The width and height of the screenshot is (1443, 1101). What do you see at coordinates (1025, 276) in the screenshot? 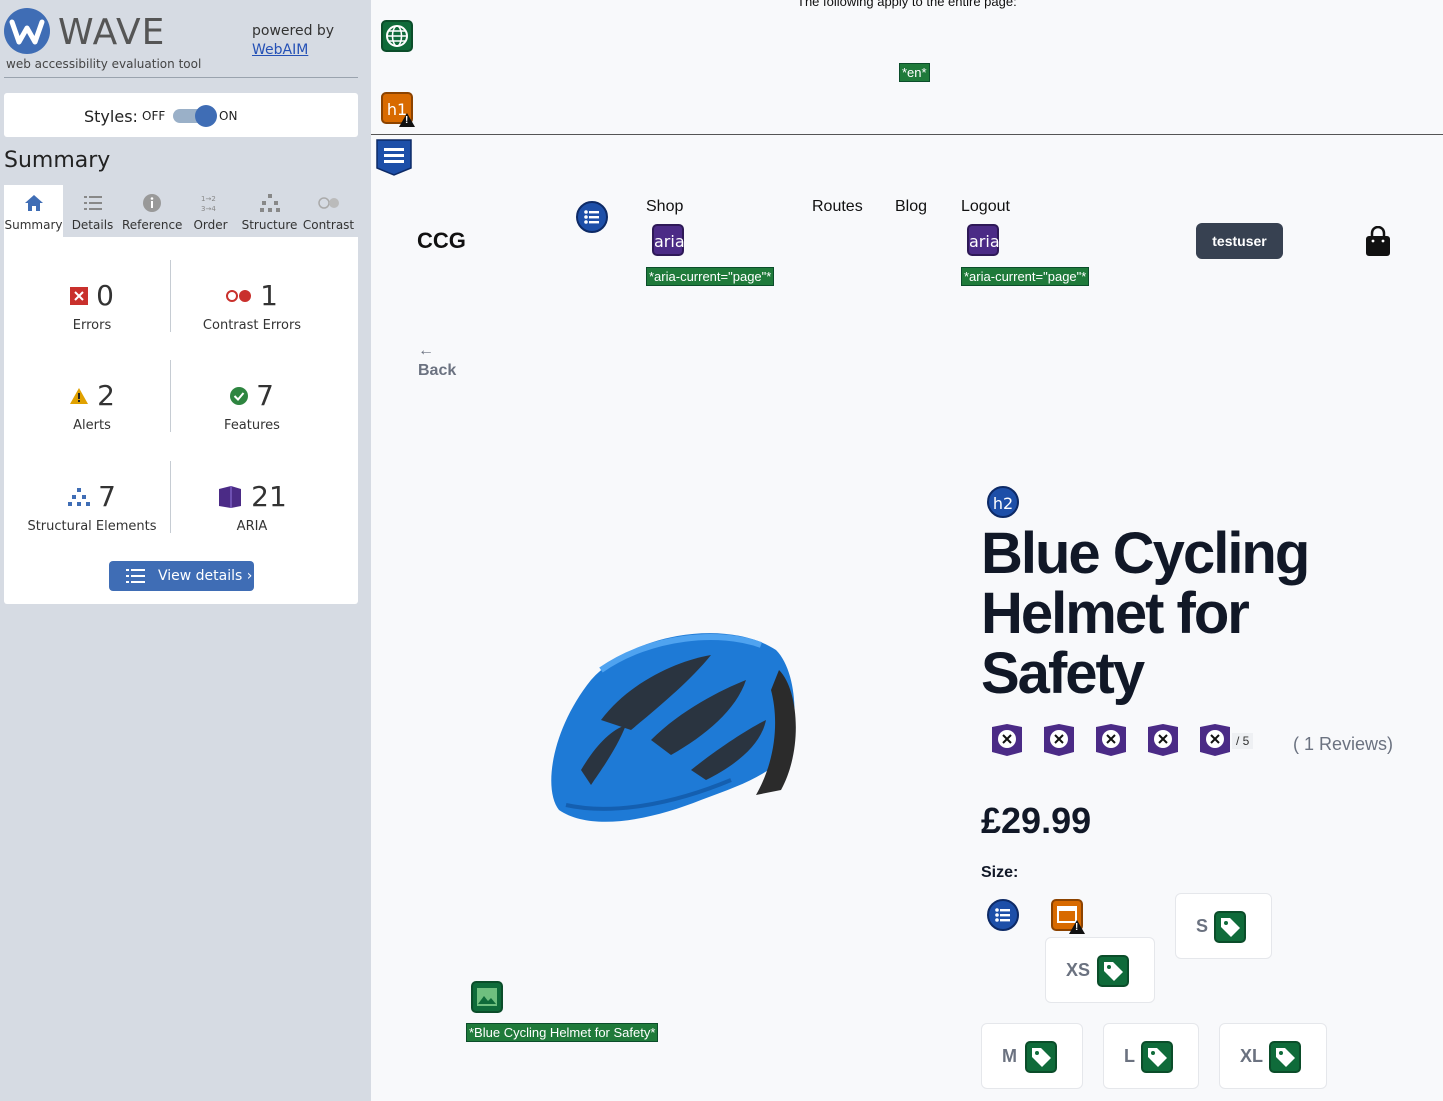
I see `aria-current-tag: *aria-current="page"*` at bounding box center [1025, 276].